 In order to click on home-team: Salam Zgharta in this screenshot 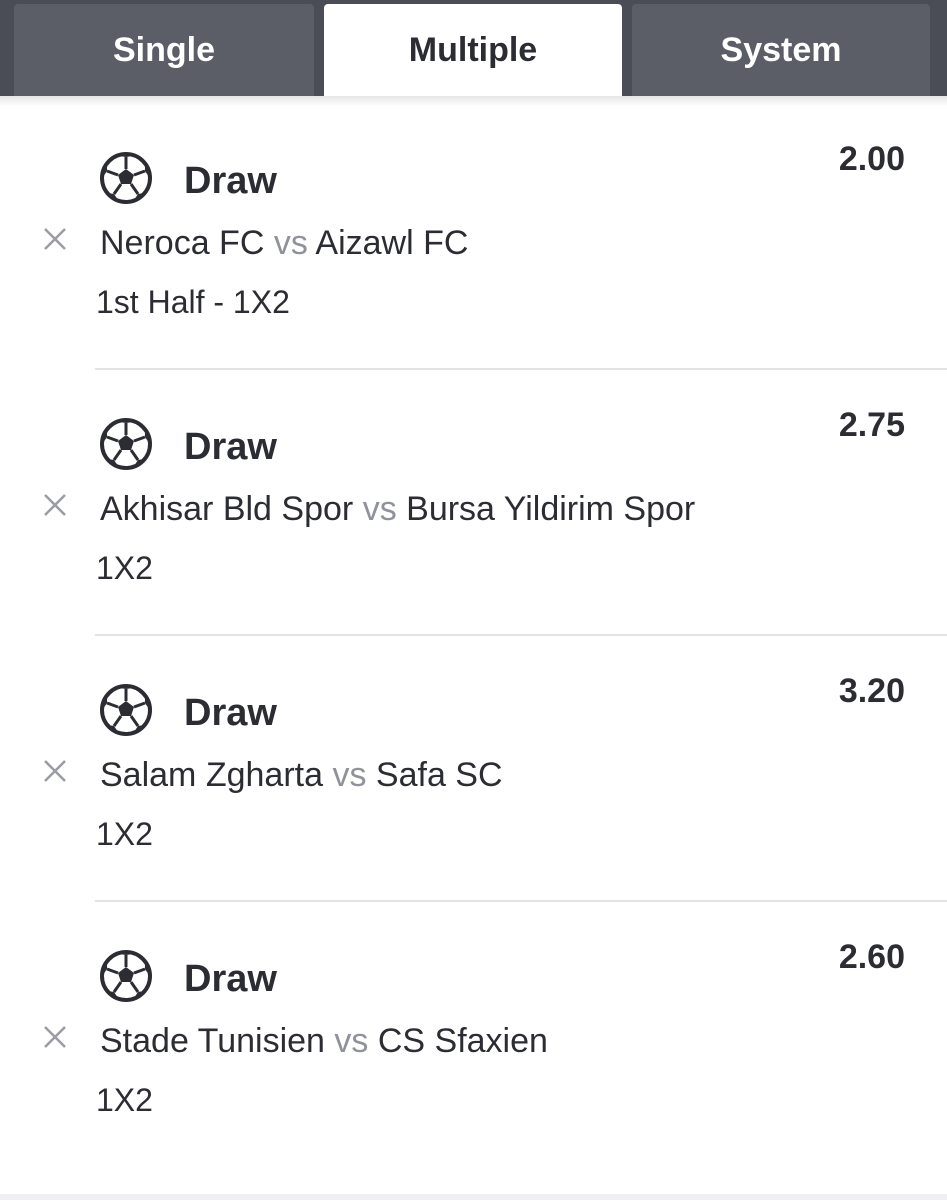, I will do `click(211, 775)`.